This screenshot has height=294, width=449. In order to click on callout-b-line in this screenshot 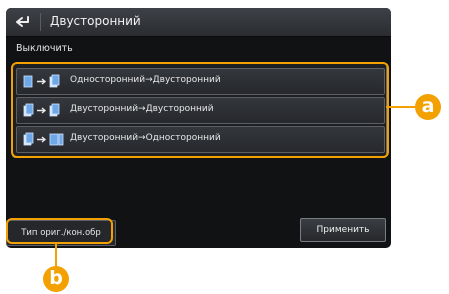, I will do `click(56, 255)`.